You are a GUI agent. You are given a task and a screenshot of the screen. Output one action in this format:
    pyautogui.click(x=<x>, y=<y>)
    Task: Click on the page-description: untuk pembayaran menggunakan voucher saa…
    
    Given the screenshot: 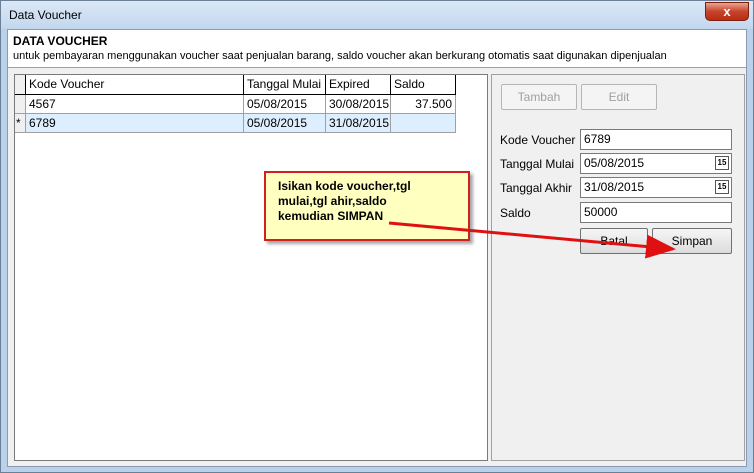 What is the action you would take?
    pyautogui.click(x=340, y=56)
    